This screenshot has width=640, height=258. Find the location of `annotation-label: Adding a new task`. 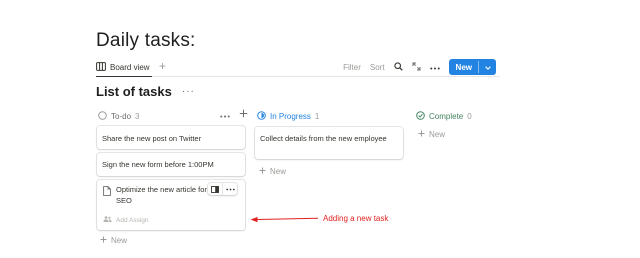

annotation-label: Adding a new task is located at coordinates (356, 218).